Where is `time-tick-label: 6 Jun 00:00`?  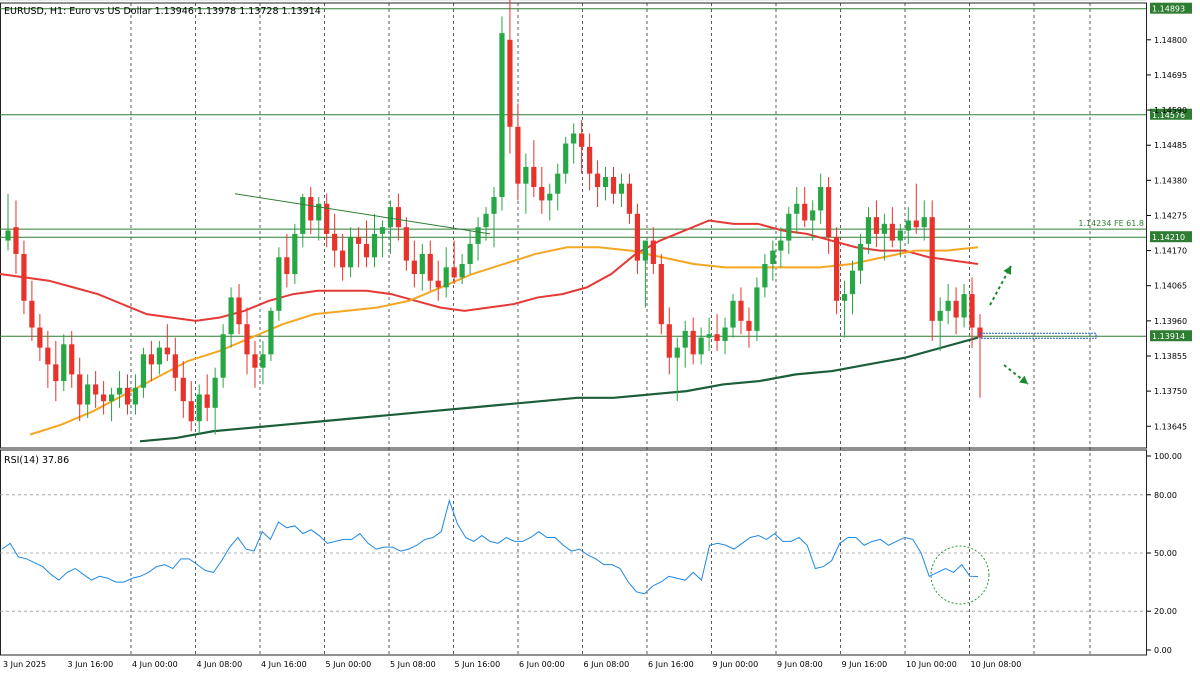 time-tick-label: 6 Jun 00:00 is located at coordinates (542, 664).